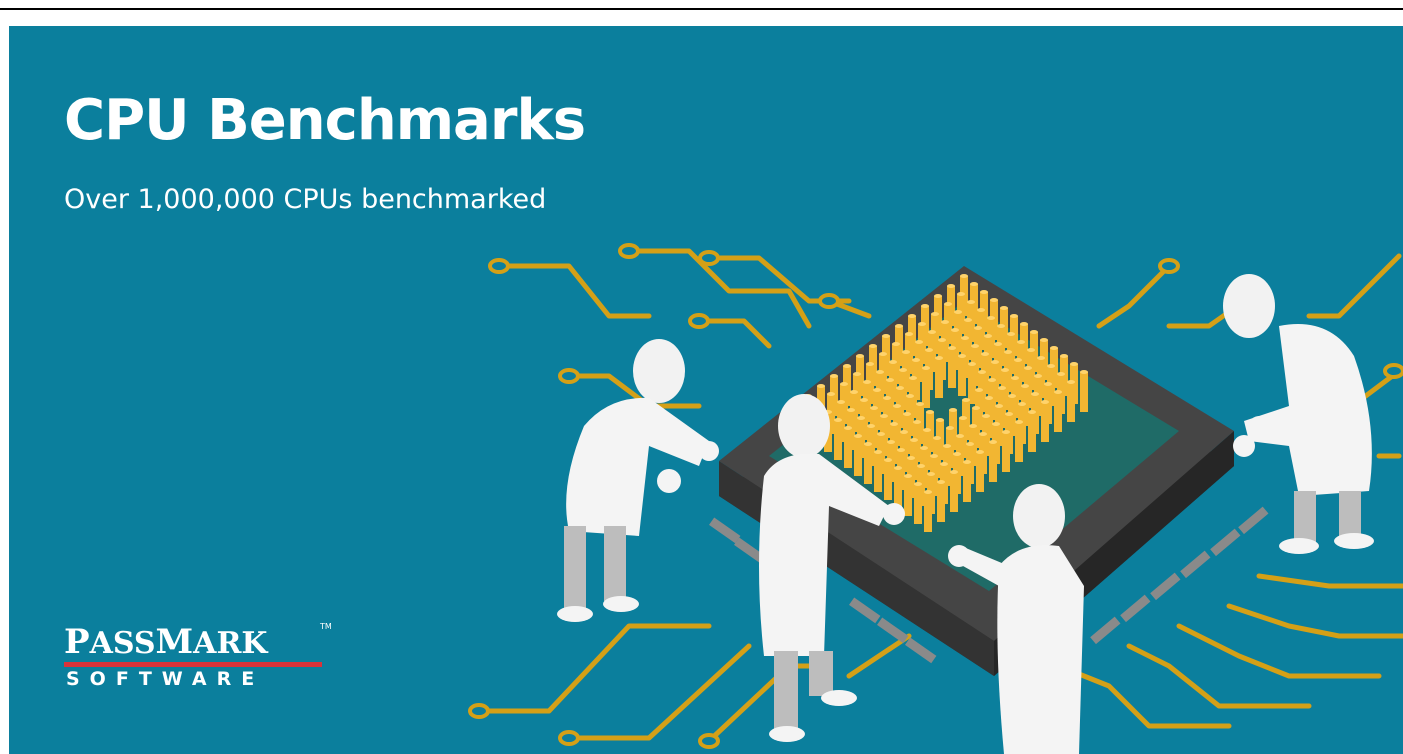 This screenshot has width=1403, height=754. I want to click on logo-wordmark: PASSMARK, so click(165, 642).